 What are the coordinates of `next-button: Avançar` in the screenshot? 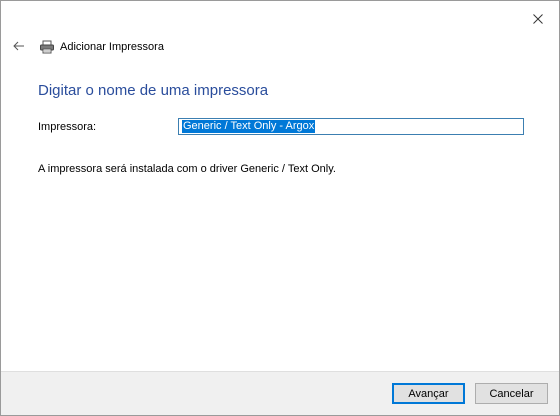 It's located at (428, 393).